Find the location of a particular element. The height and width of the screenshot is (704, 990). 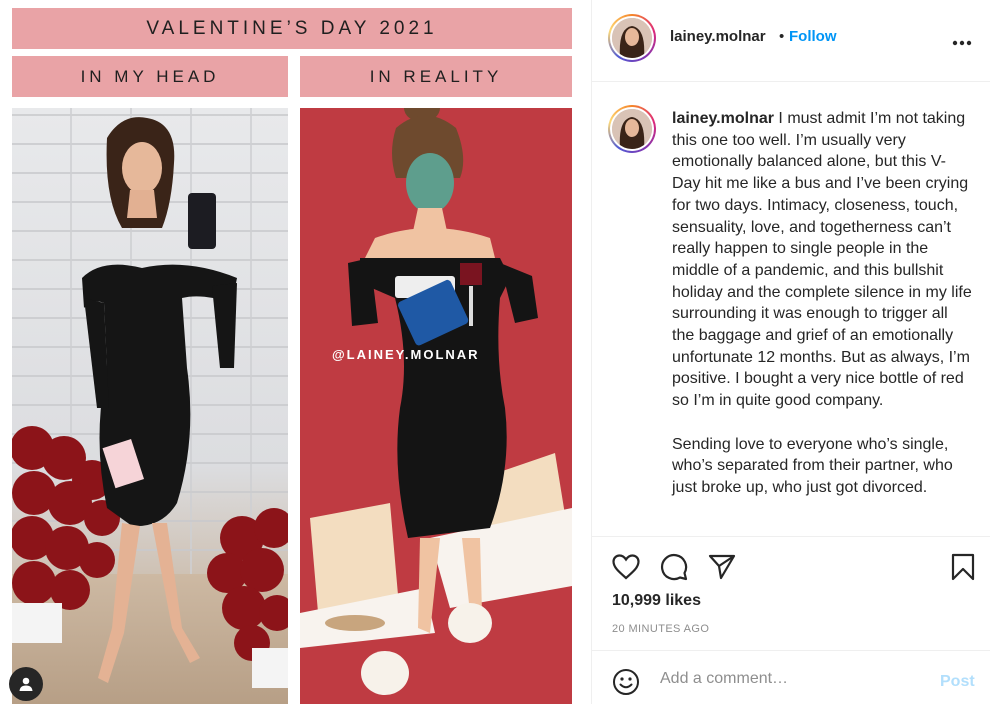

tagged-users-button is located at coordinates (26, 684).